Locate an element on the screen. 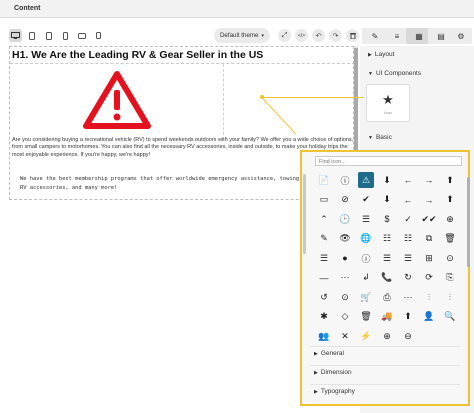 This screenshot has width=474, height=413. icon-option: 👤 is located at coordinates (429, 317).